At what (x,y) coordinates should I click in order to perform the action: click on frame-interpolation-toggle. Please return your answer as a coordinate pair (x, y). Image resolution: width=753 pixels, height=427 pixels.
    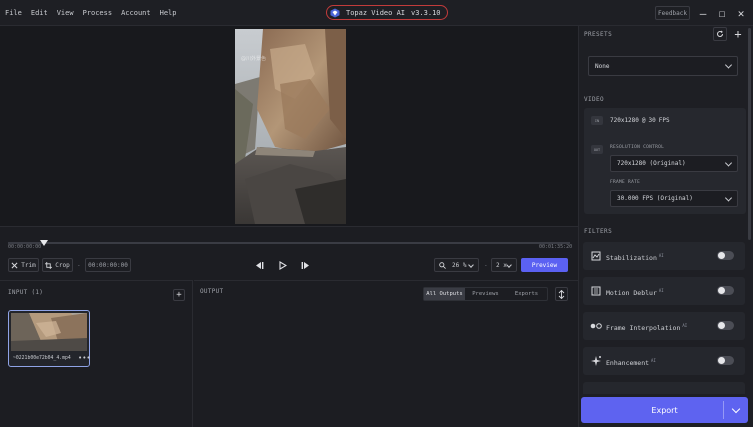
    Looking at the image, I should click on (725, 325).